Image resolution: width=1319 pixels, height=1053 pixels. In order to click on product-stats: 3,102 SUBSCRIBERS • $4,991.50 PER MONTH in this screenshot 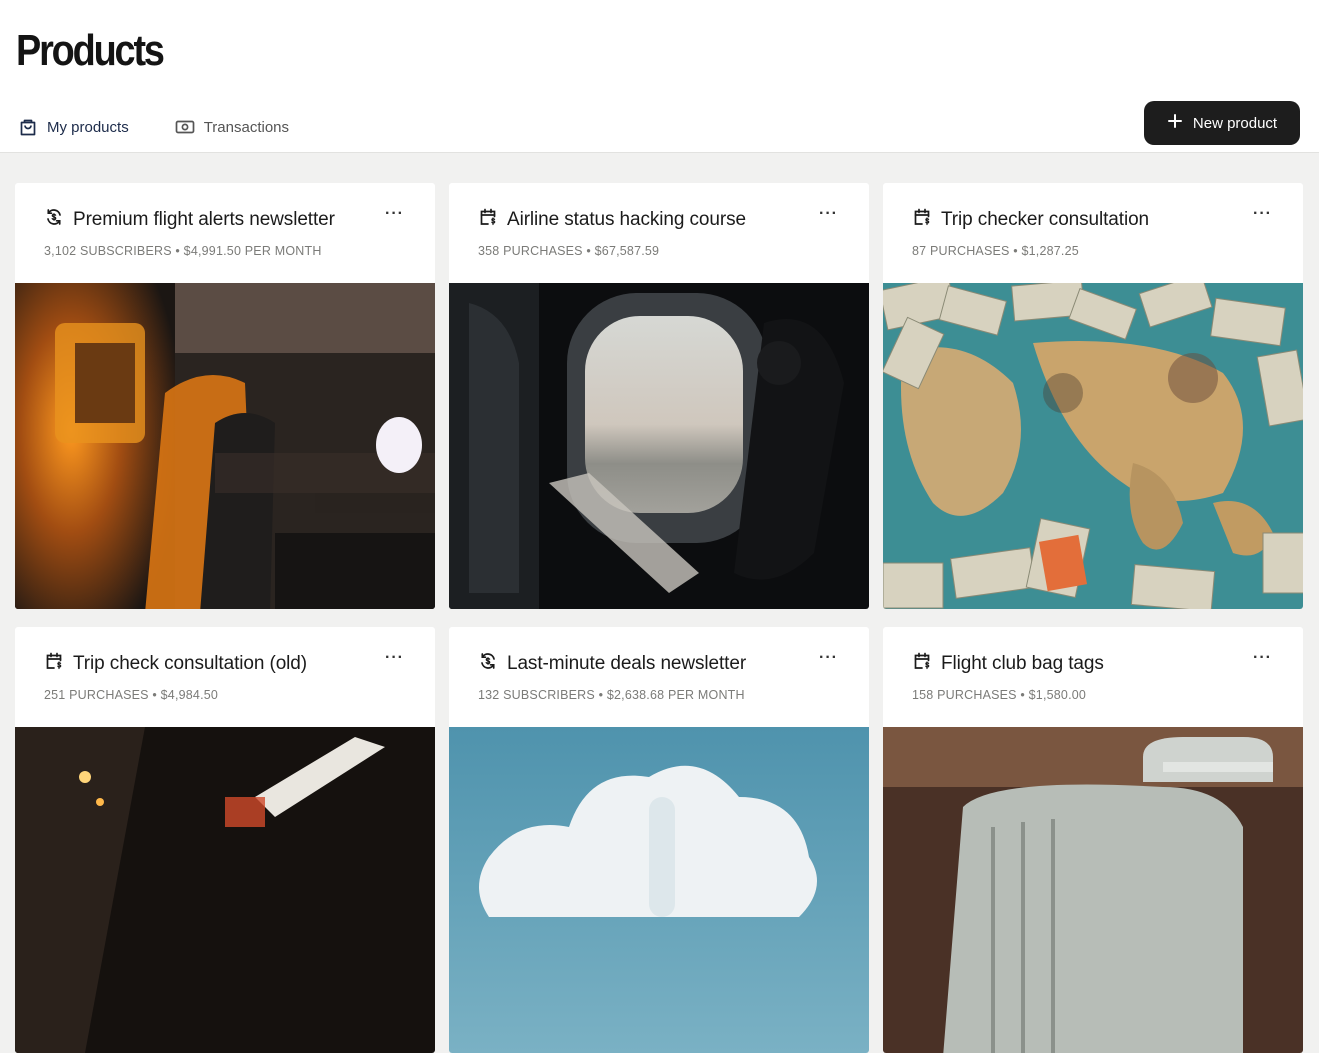, I will do `click(183, 251)`.